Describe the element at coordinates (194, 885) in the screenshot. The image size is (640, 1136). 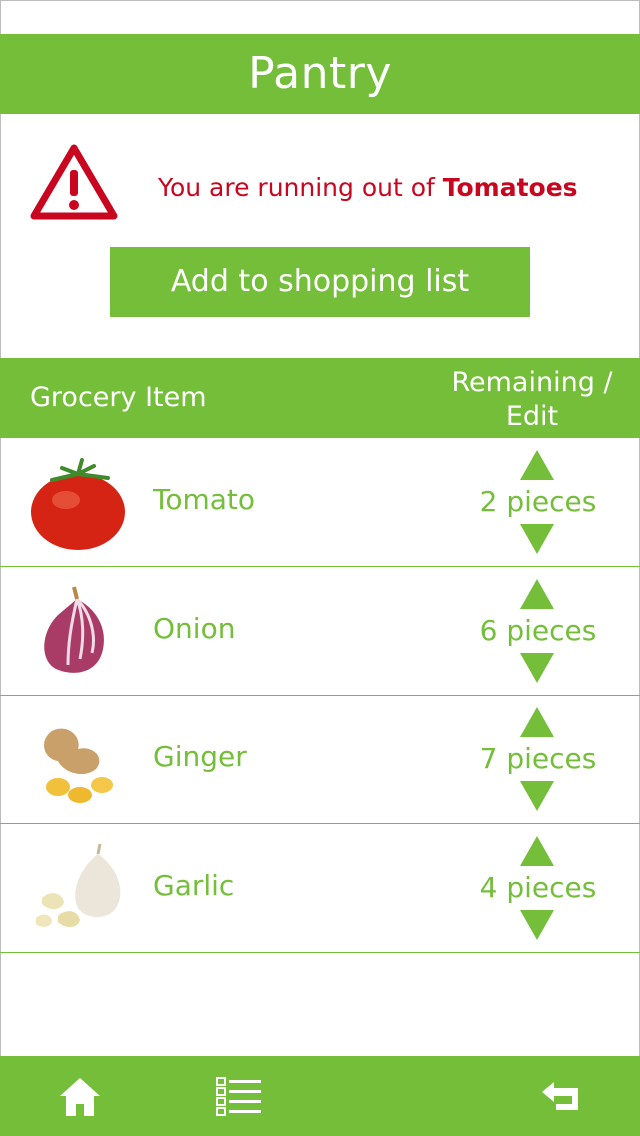
I see `item-name: Garlic` at that location.